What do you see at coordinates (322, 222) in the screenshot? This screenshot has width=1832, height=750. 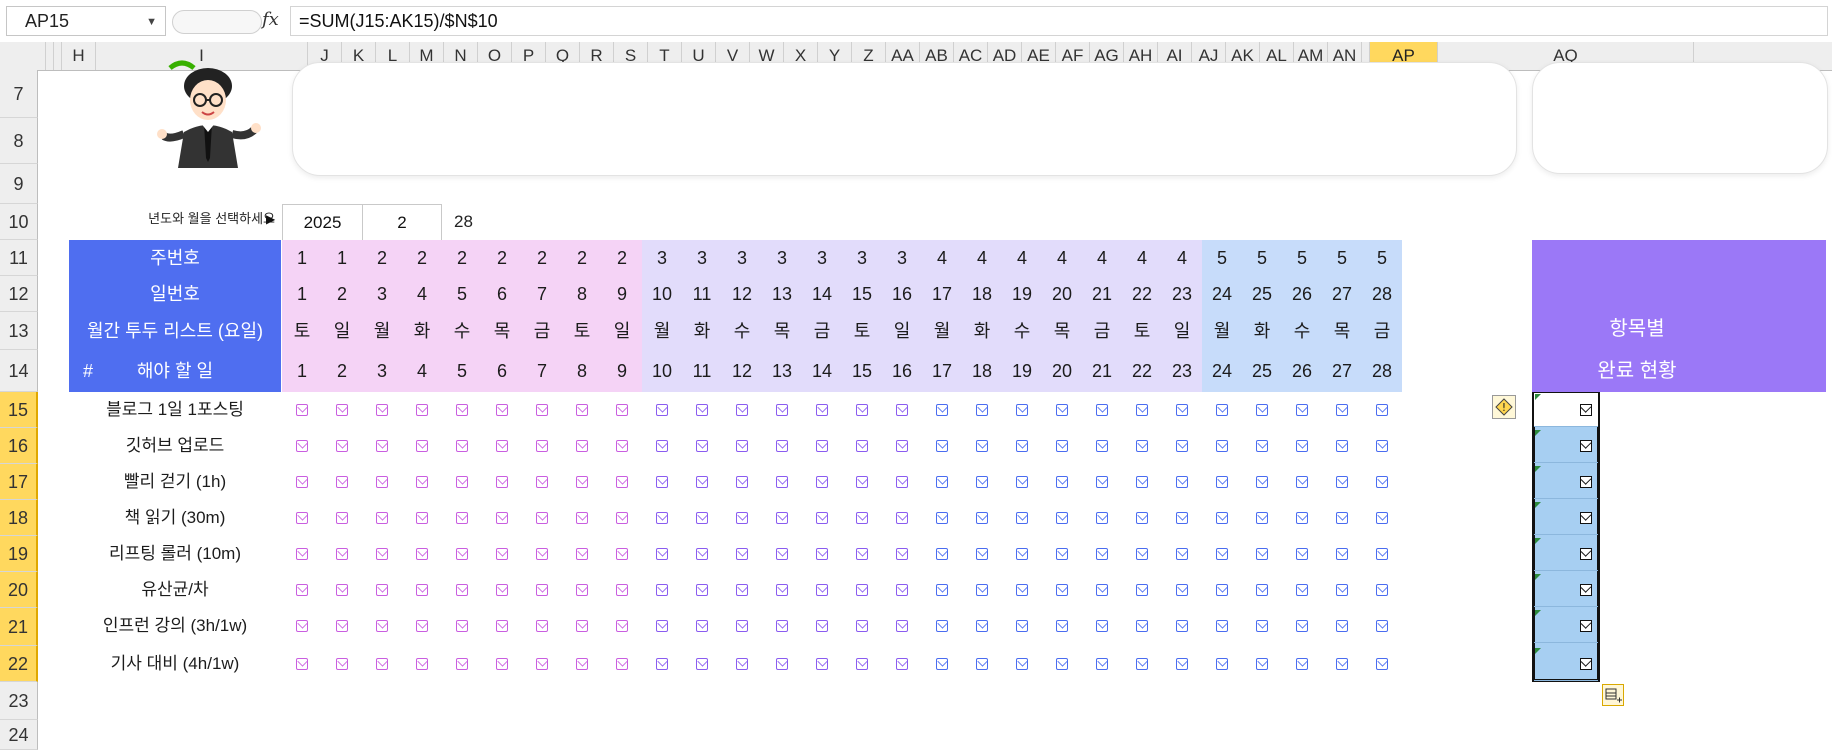 I see `year-input: 2025` at bounding box center [322, 222].